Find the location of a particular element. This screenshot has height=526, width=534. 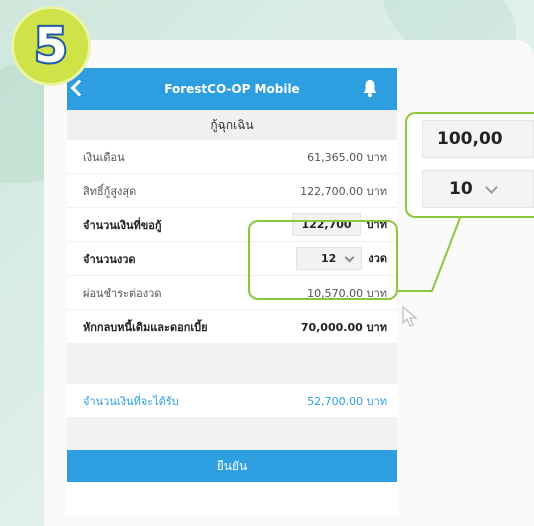

salary-label: เงินเดือน is located at coordinates (104, 157).